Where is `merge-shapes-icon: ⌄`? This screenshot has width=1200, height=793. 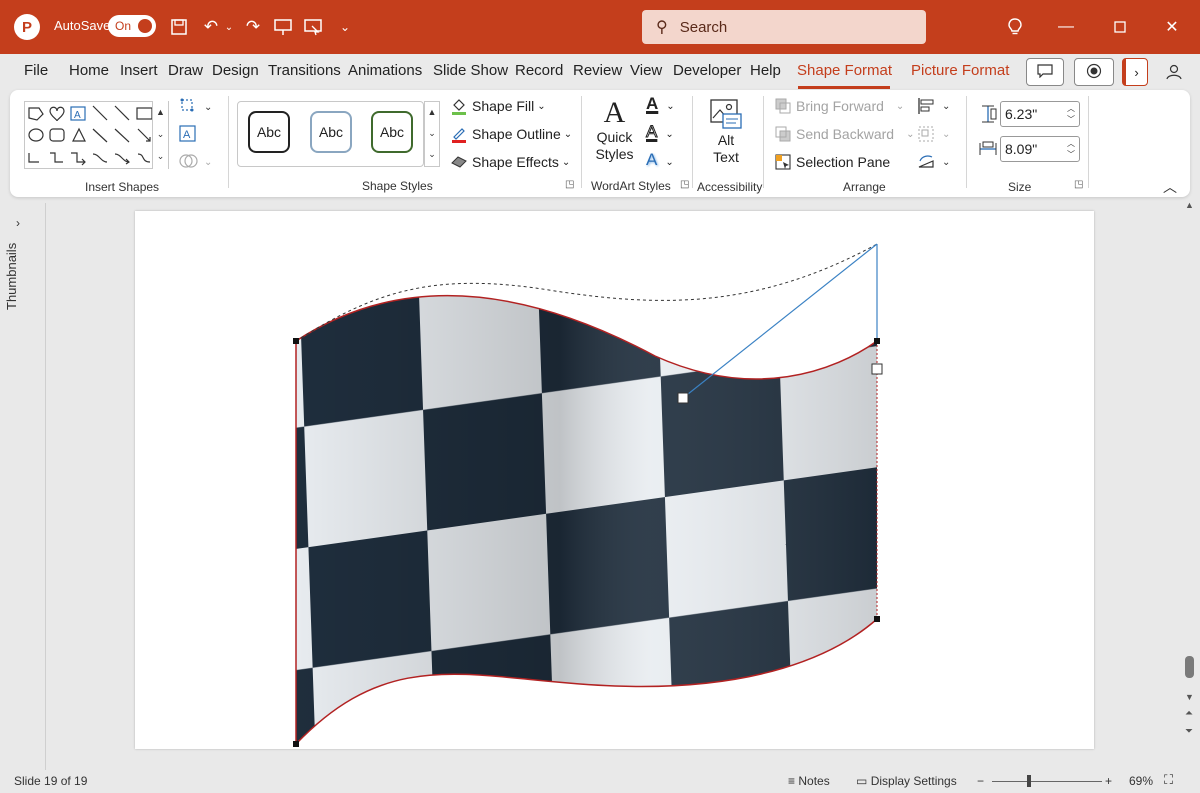 merge-shapes-icon: ⌄ is located at coordinates (198, 162).